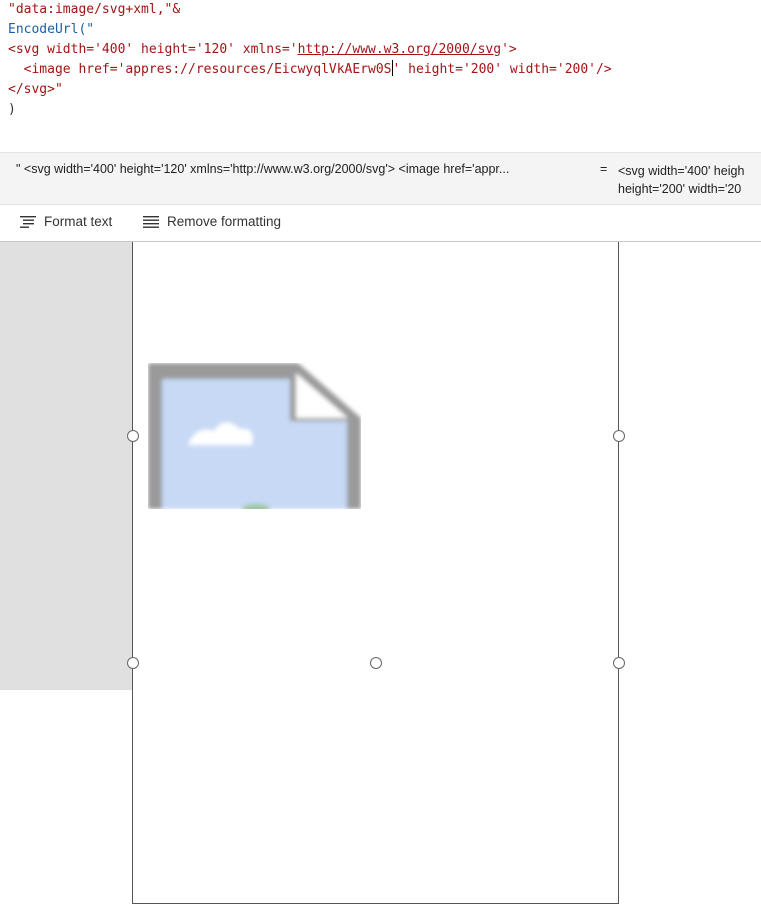 The height and width of the screenshot is (904, 761). What do you see at coordinates (153, 49) in the screenshot?
I see `code-line-3: <svg width='400' height='120' xmlns='` at bounding box center [153, 49].